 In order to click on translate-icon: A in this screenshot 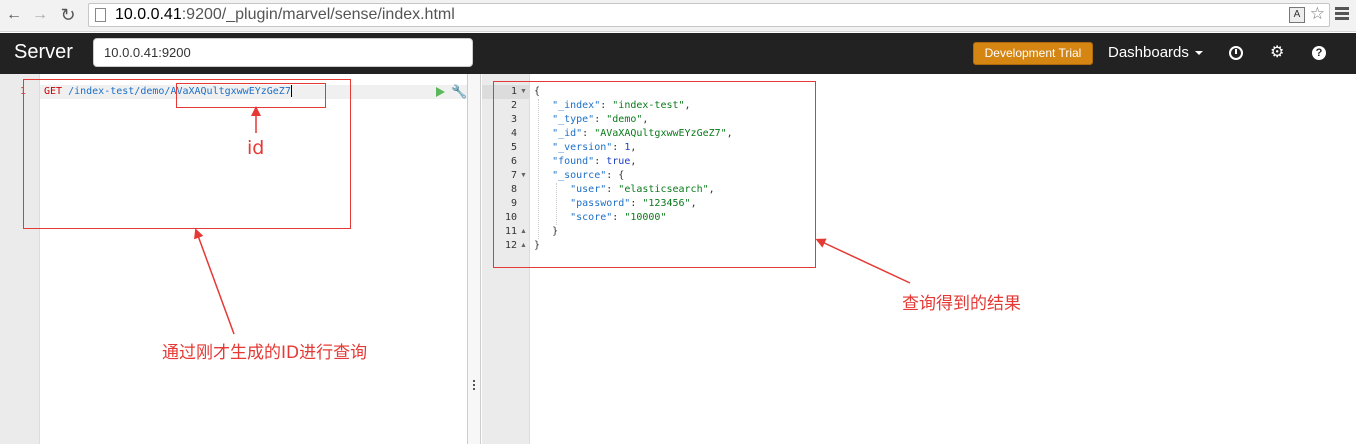, I will do `click(1297, 15)`.